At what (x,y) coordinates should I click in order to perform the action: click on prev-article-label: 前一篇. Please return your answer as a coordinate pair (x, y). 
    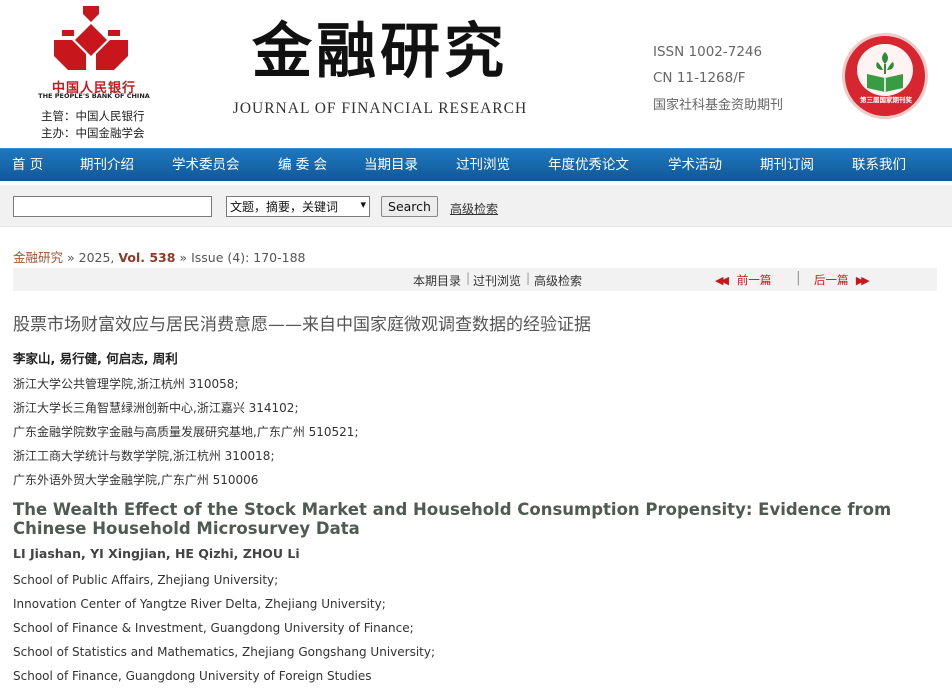
    Looking at the image, I should click on (754, 280).